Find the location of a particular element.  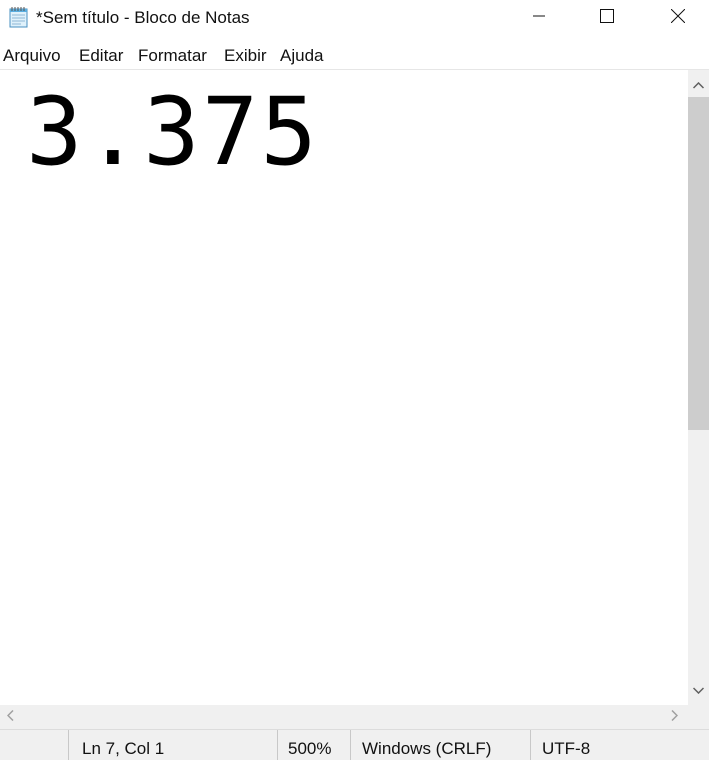

chevron-up-icon is located at coordinates (698, 85).